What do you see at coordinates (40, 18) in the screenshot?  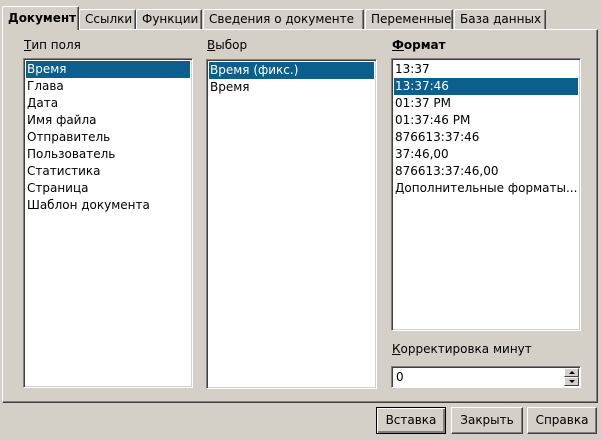 I see `tab-document: Документ` at bounding box center [40, 18].